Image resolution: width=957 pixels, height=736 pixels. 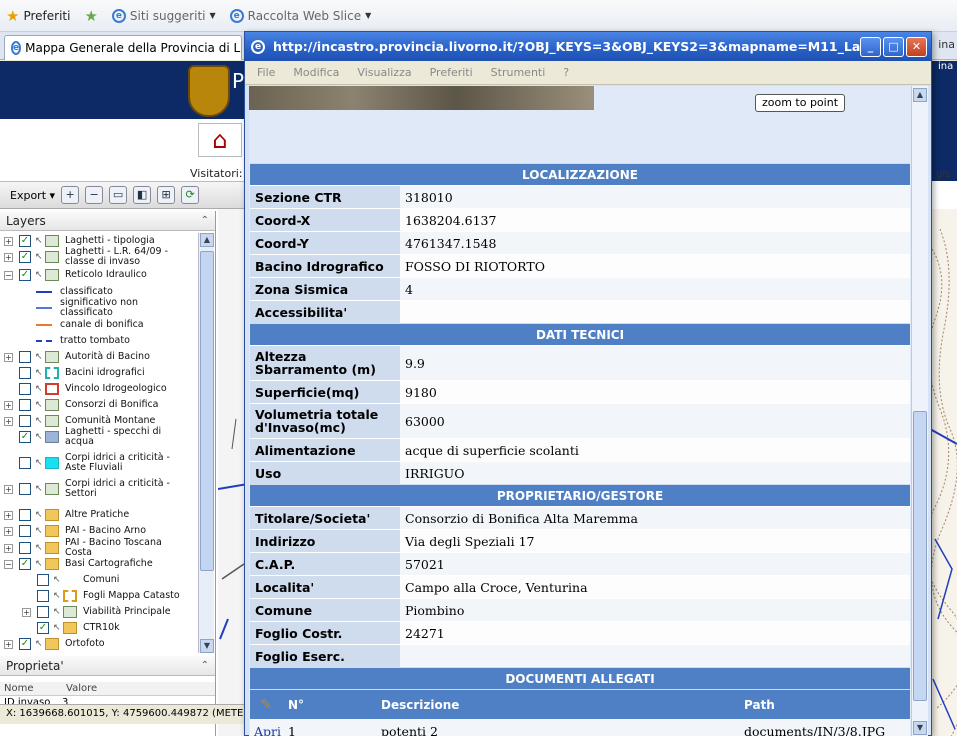 I want to click on zoom-out-icon: −, so click(x=94, y=195).